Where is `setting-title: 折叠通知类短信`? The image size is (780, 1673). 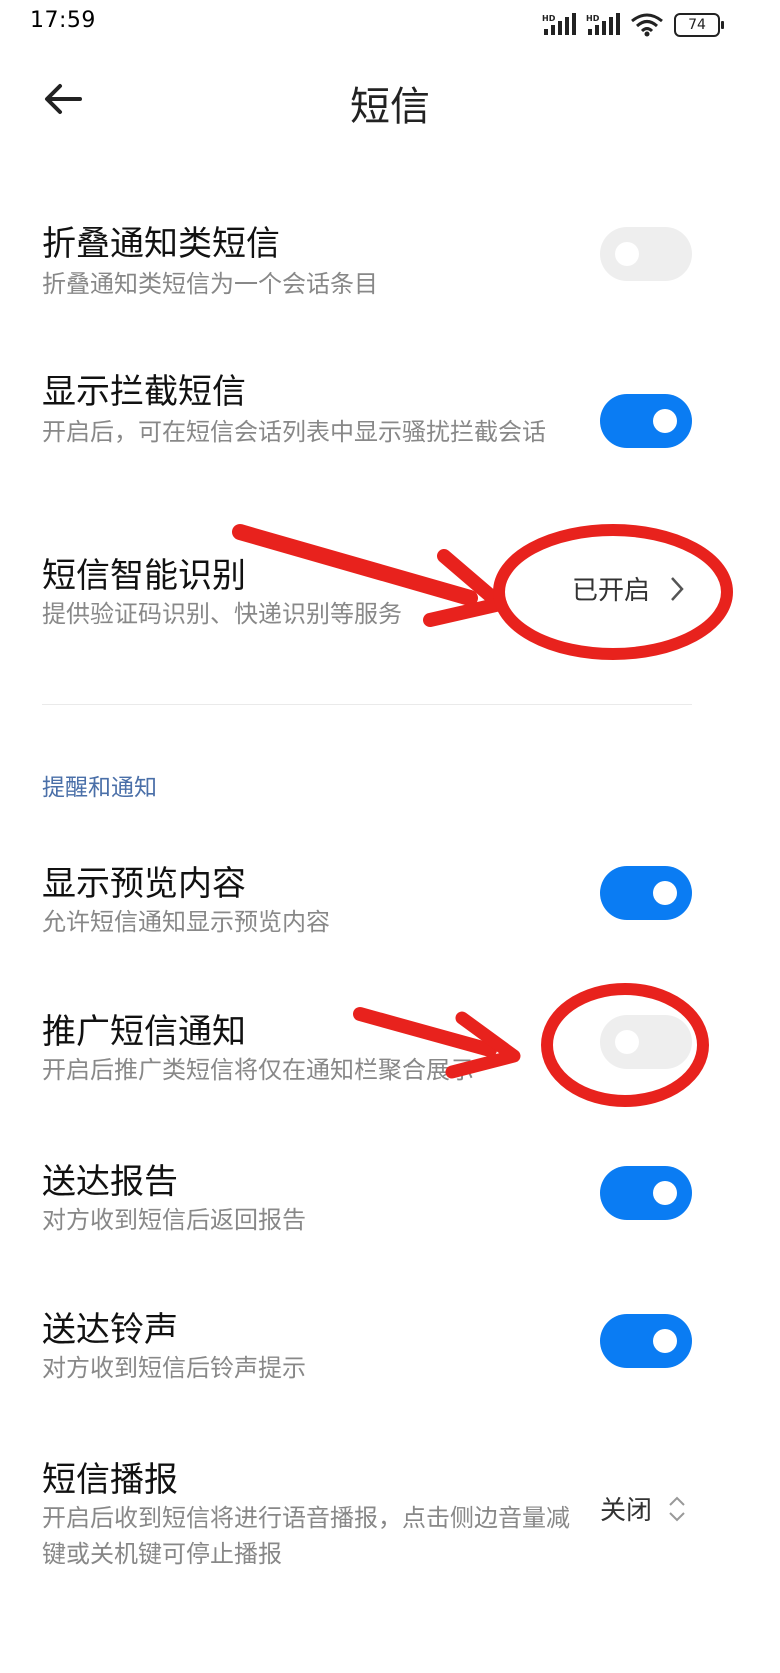 setting-title: 折叠通知类短信 is located at coordinates (161, 244).